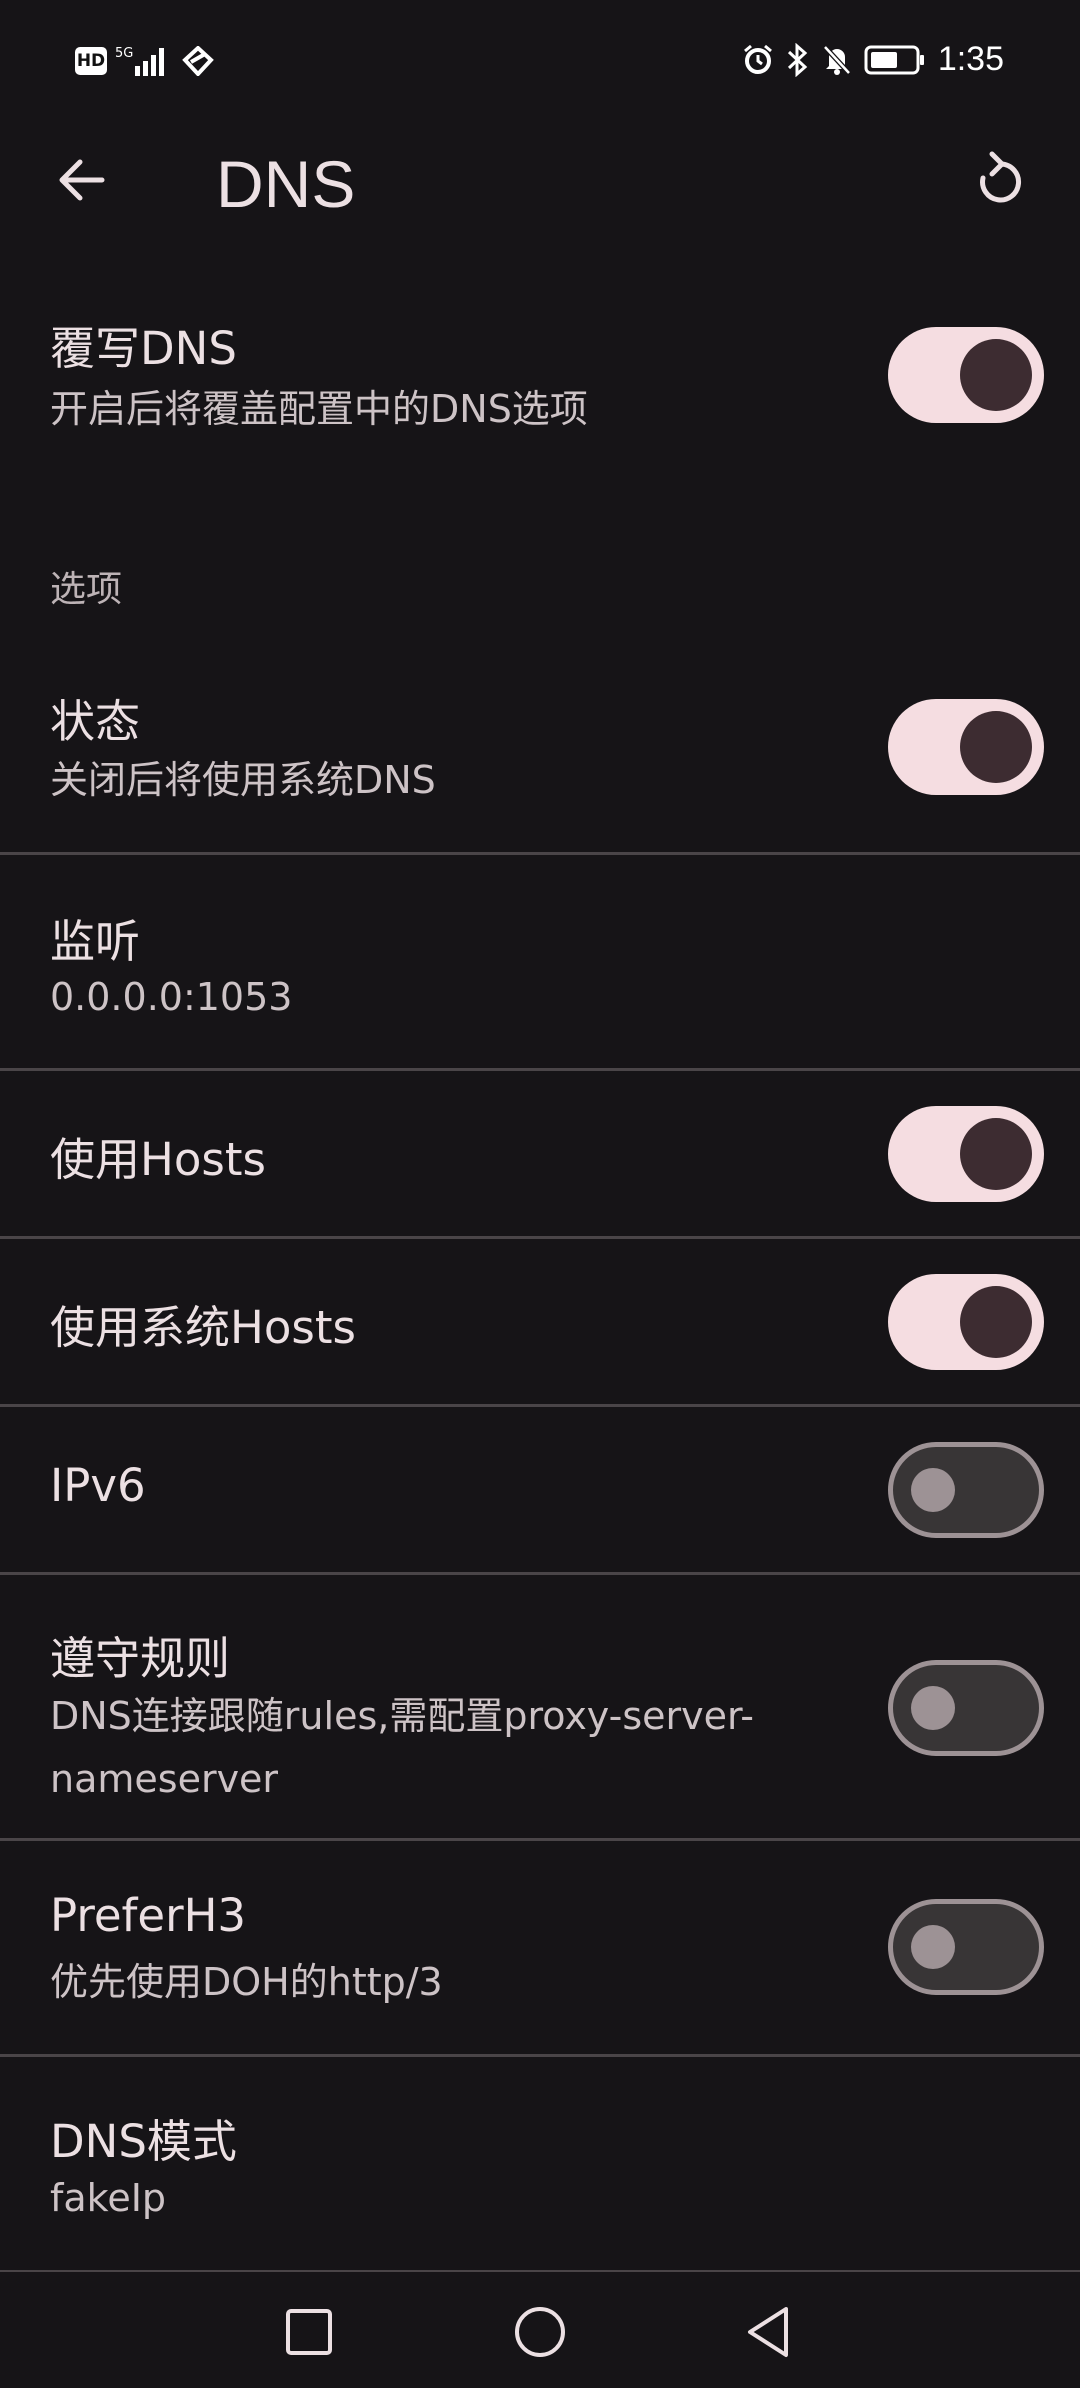 The height and width of the screenshot is (2388, 1080). Describe the element at coordinates (540, 2163) in the screenshot. I see `setting-dns-mode: DNS模式 fakeIp` at that location.